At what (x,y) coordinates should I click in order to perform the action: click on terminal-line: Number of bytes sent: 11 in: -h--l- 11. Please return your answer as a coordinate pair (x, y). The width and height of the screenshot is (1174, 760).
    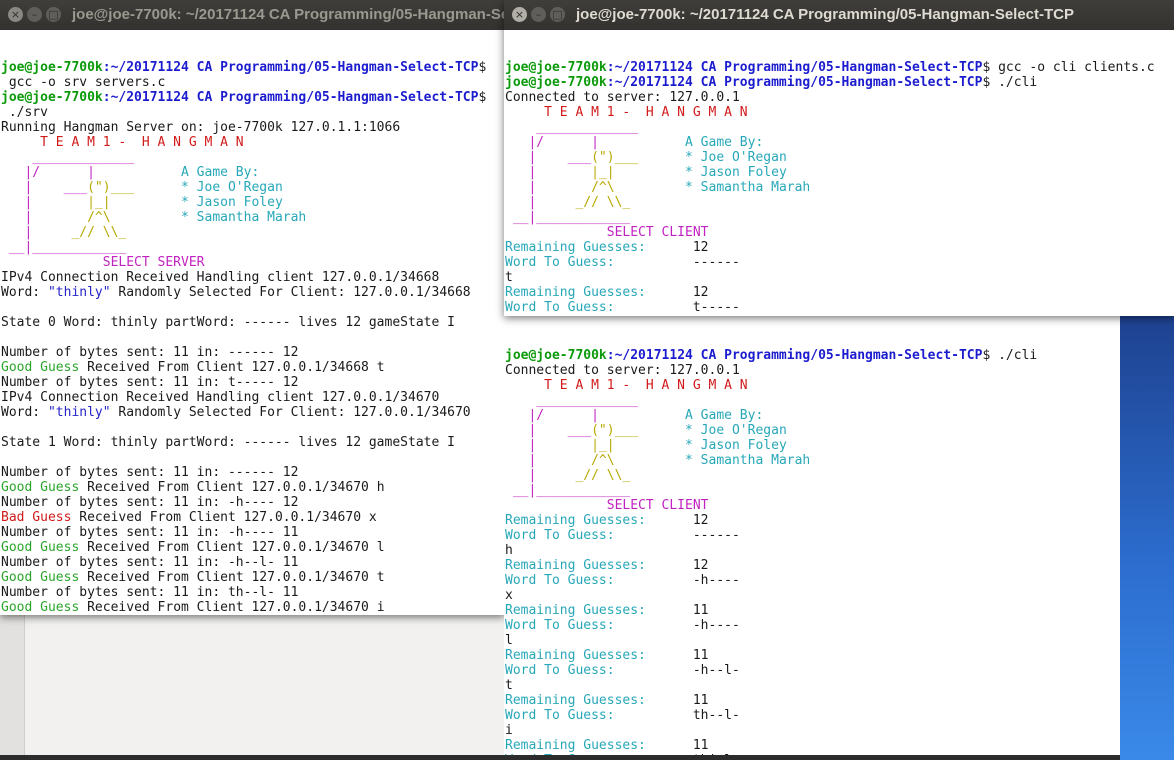
    Looking at the image, I should click on (253, 562).